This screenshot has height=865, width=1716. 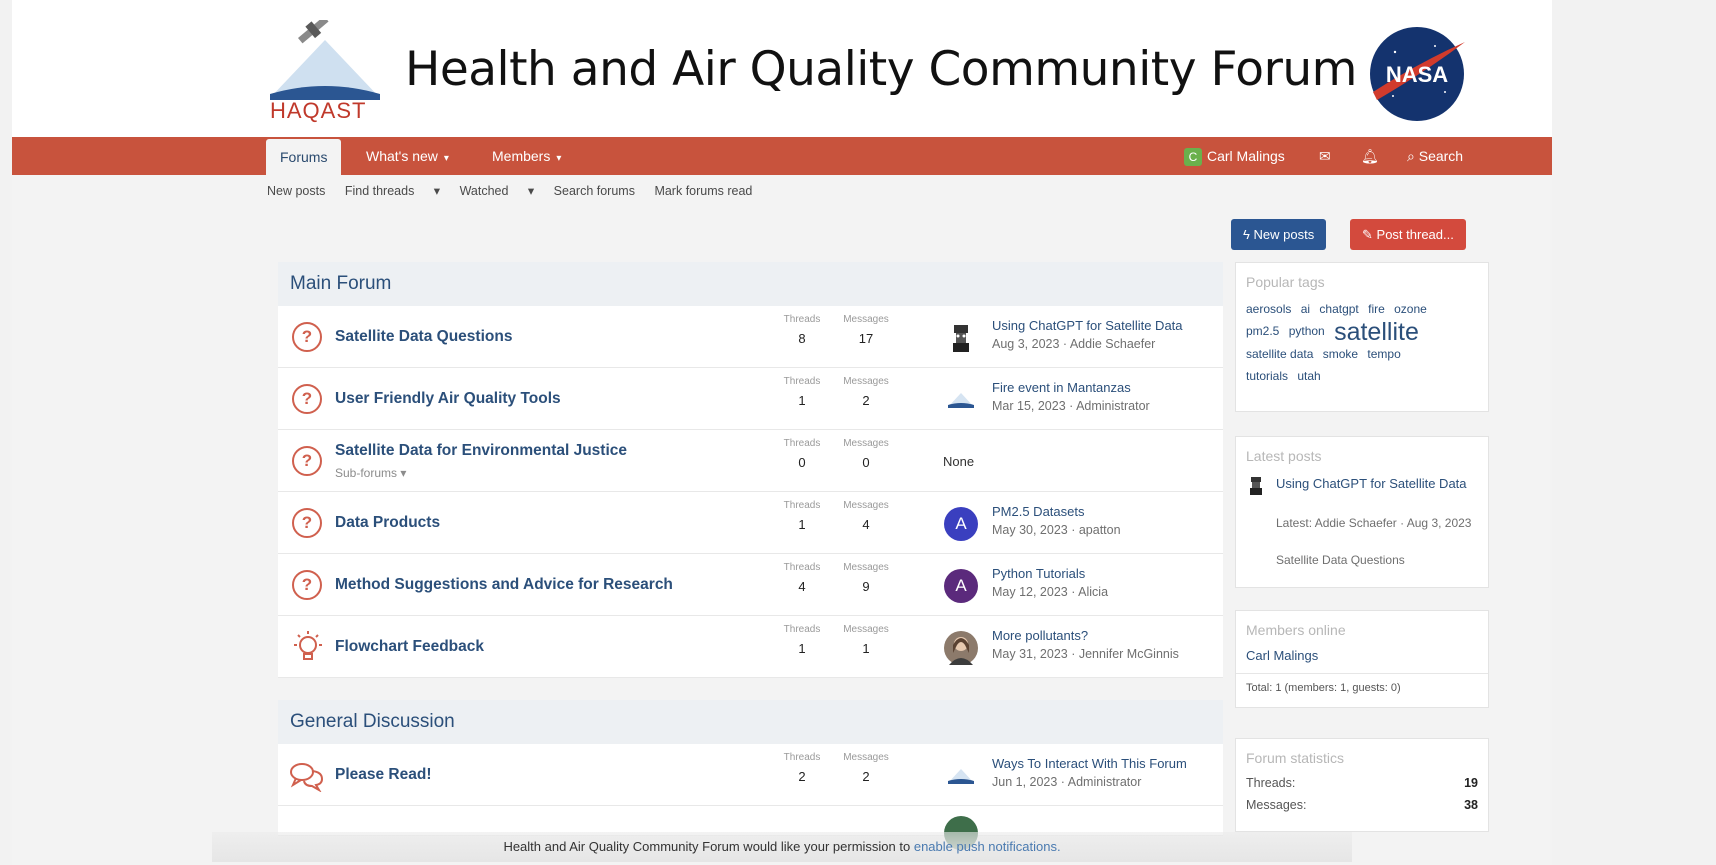 I want to click on tag-link: aerosols, so click(x=1268, y=309).